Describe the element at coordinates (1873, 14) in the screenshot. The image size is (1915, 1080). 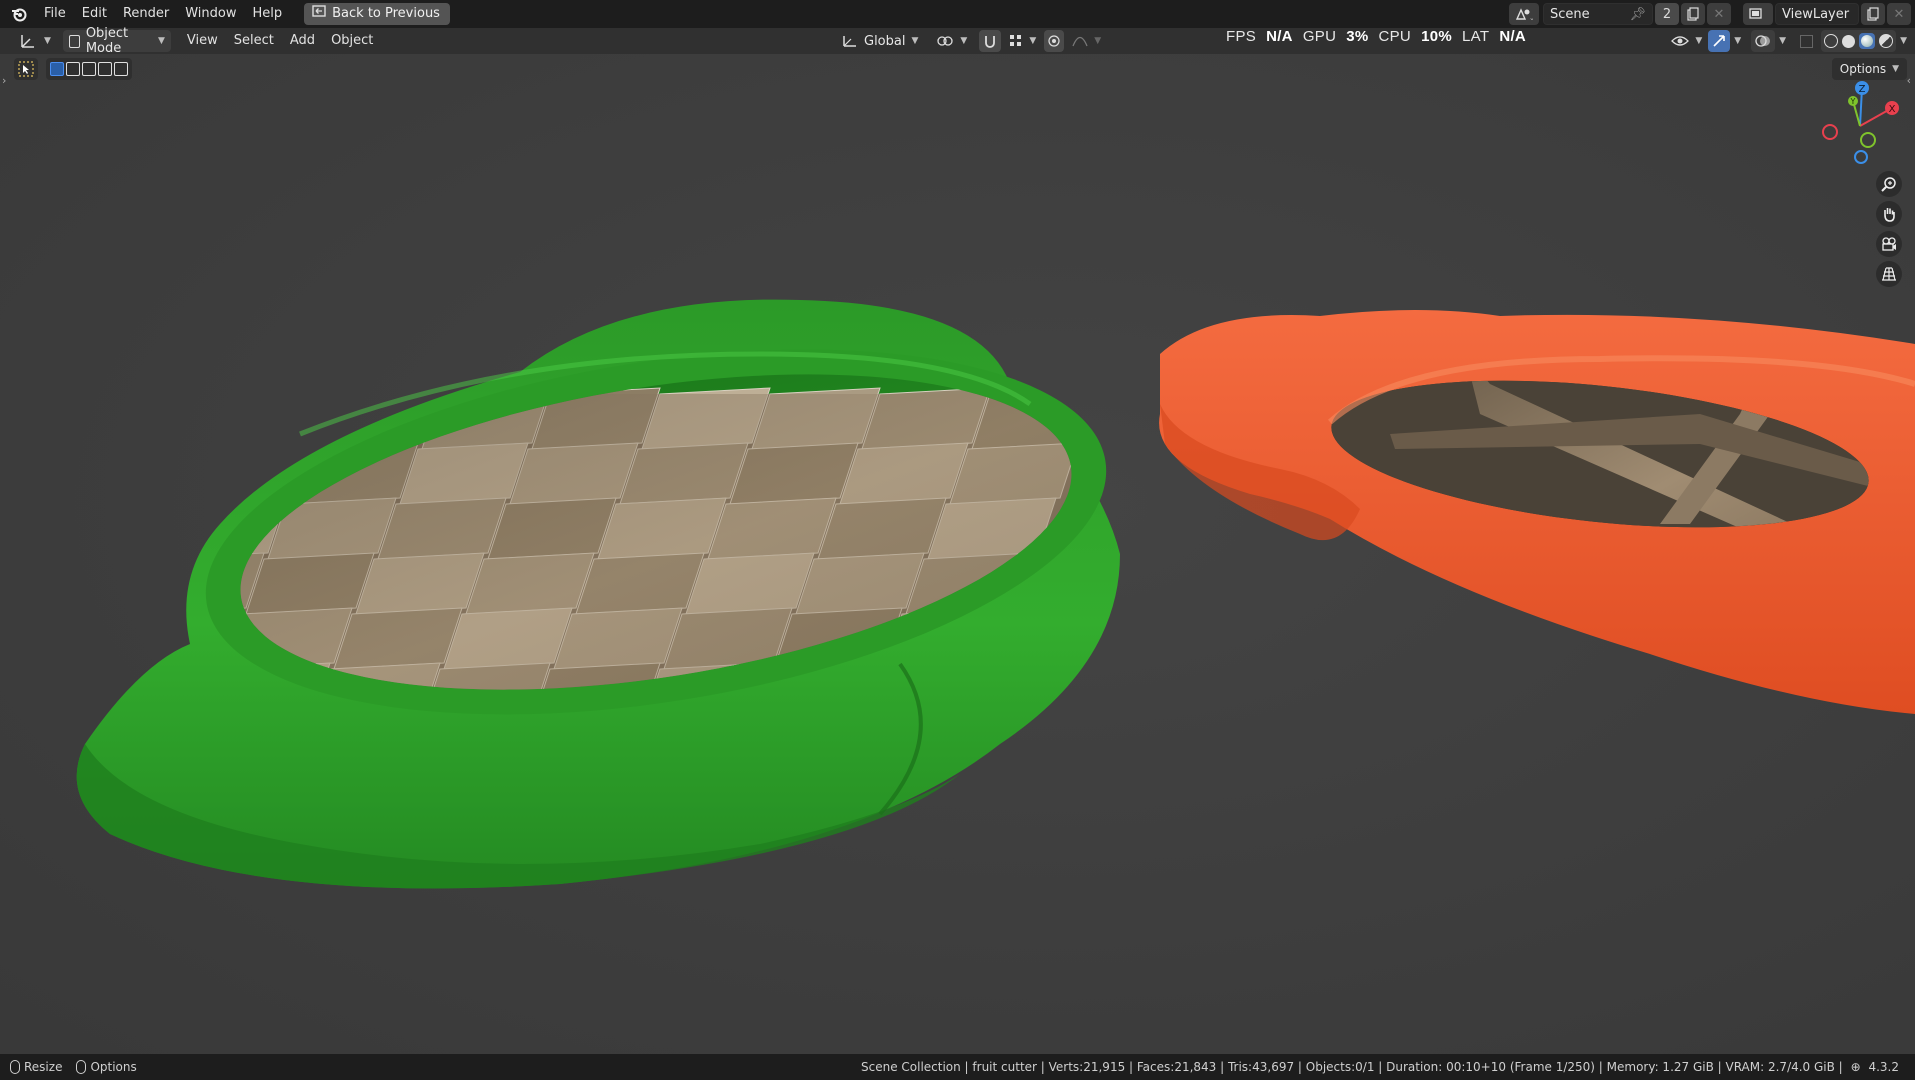
I see `new-view-layer-icon` at that location.